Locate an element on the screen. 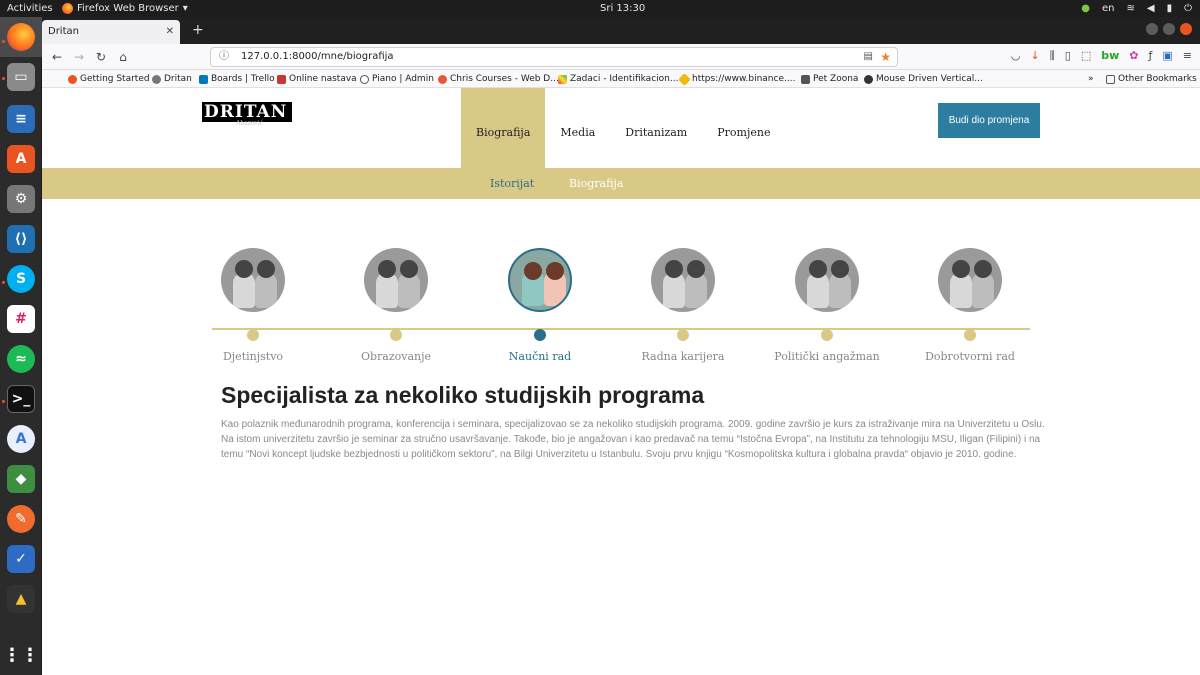  home-icon: ⌂ is located at coordinates (123, 57).